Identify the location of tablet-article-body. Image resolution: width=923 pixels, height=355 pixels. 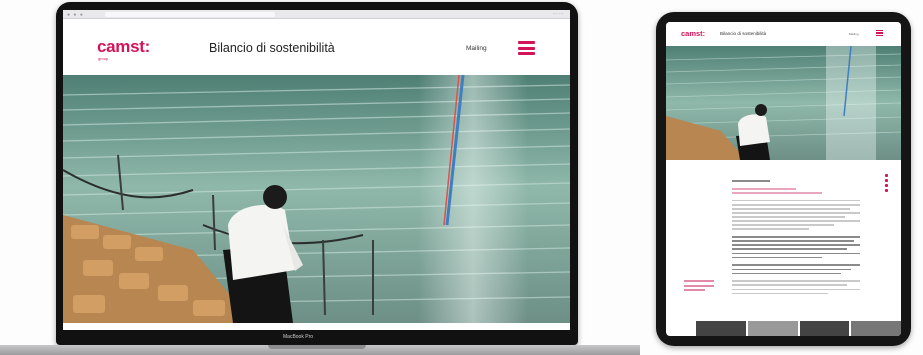
(796, 240).